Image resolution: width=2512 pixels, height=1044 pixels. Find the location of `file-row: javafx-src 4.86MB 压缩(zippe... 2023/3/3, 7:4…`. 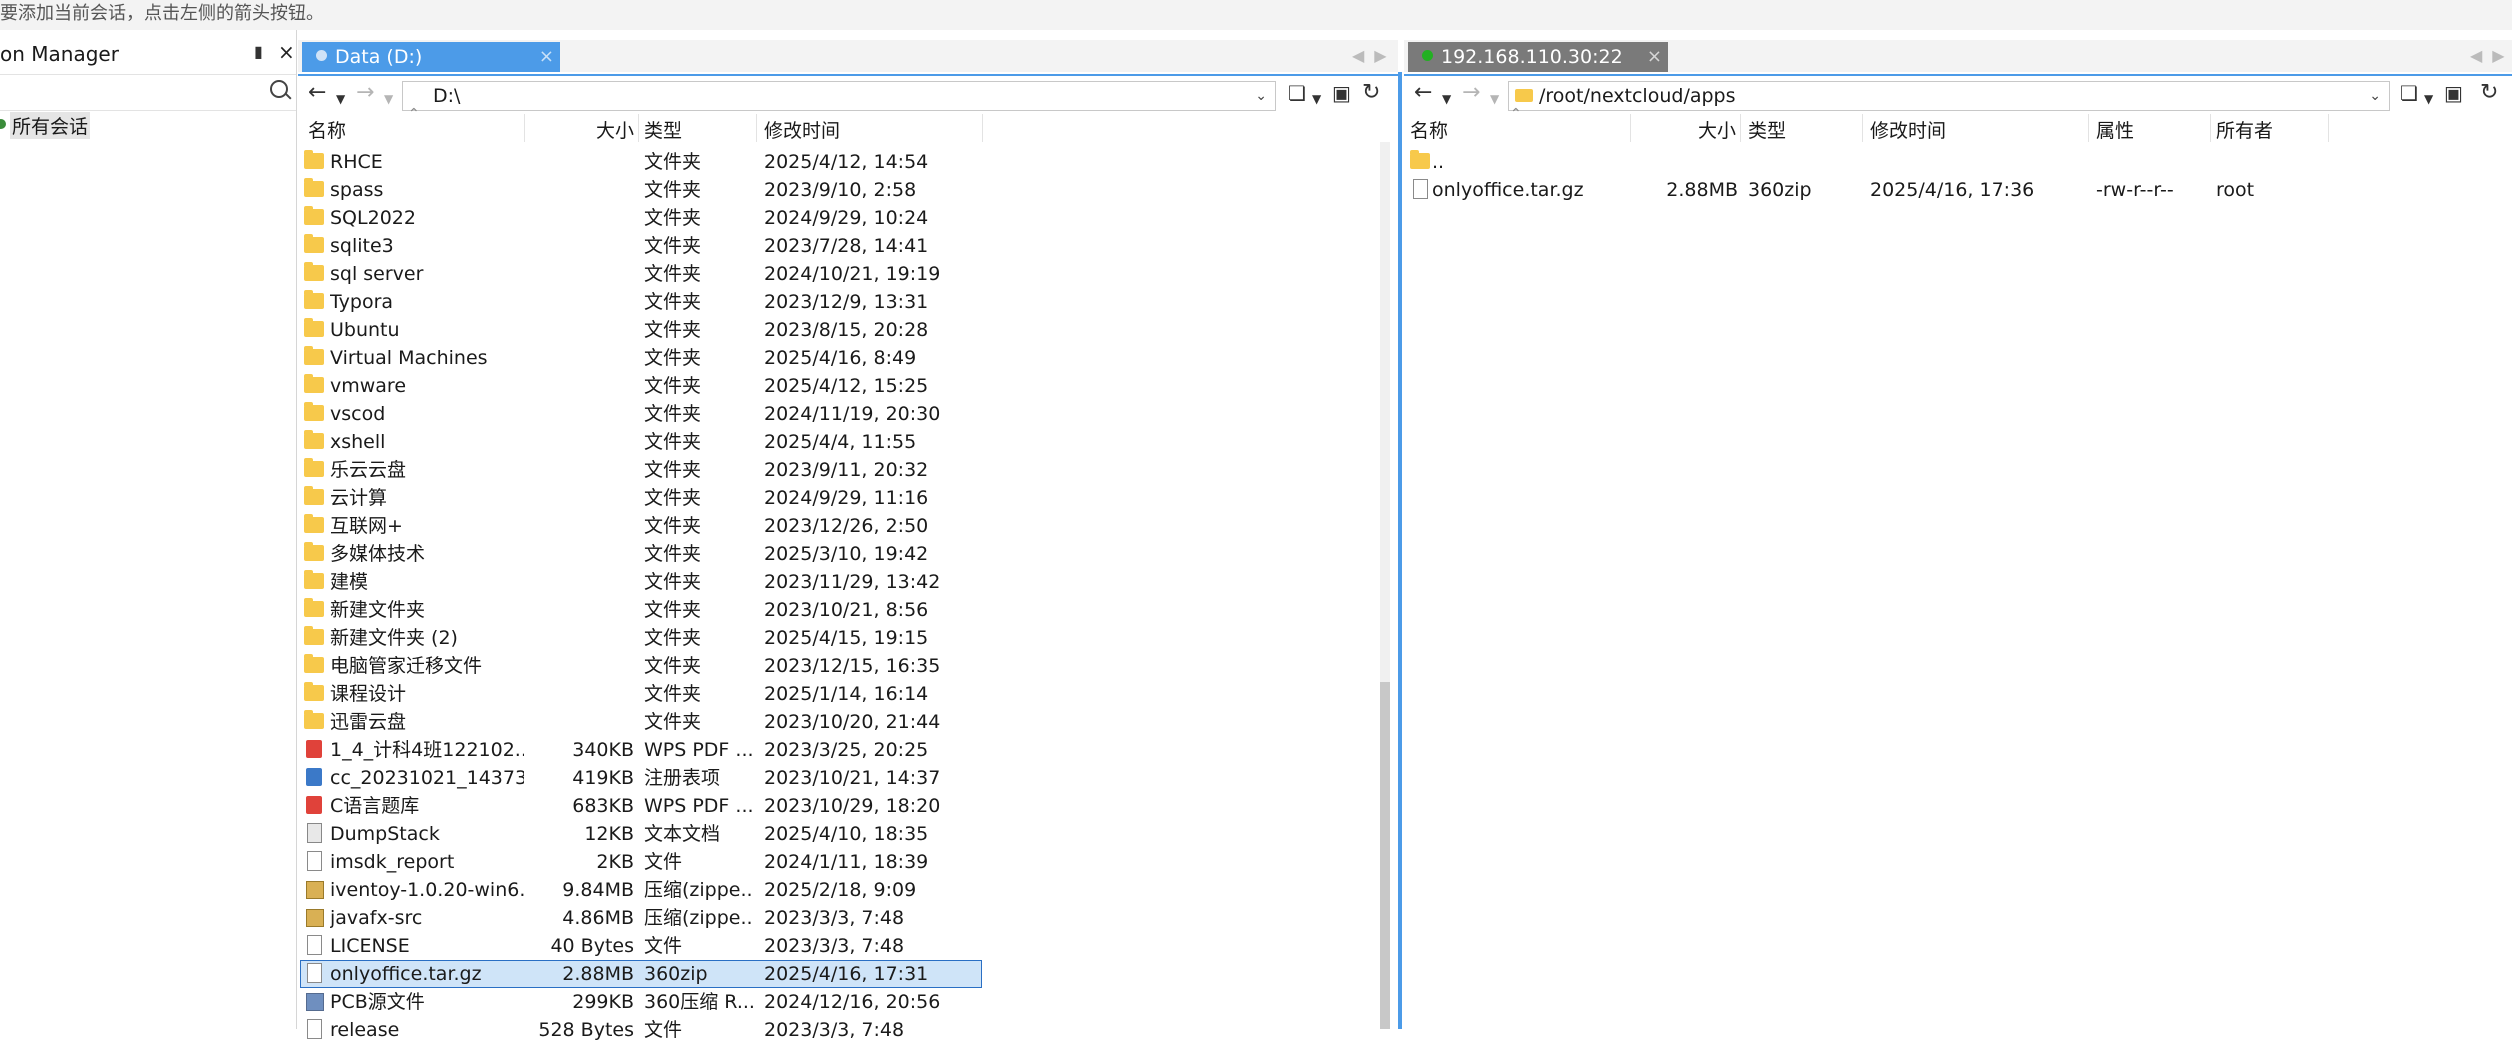

file-row: javafx-src 4.86MB 压缩(zippe... 2023/3/3, 7:4… is located at coordinates (848, 918).